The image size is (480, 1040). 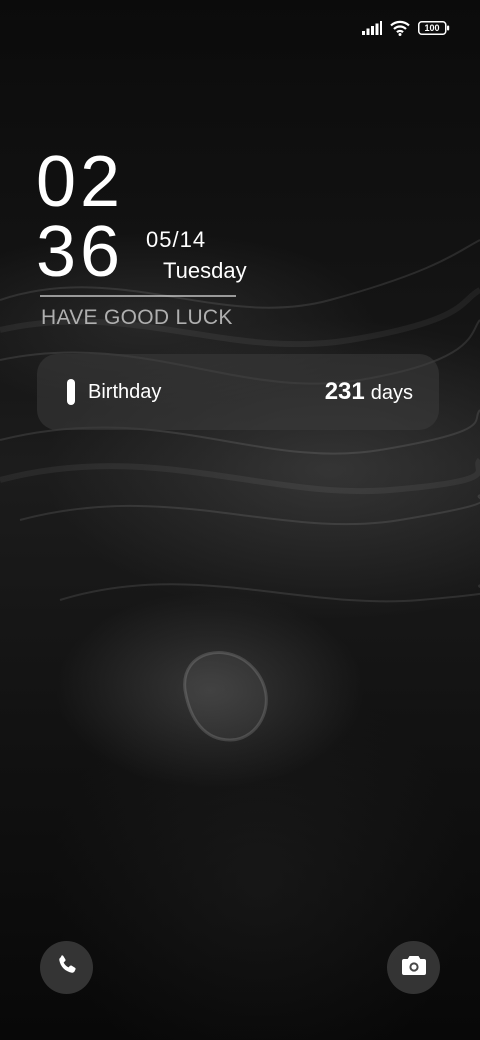 What do you see at coordinates (80, 252) in the screenshot?
I see `clock-minutes: 36` at bounding box center [80, 252].